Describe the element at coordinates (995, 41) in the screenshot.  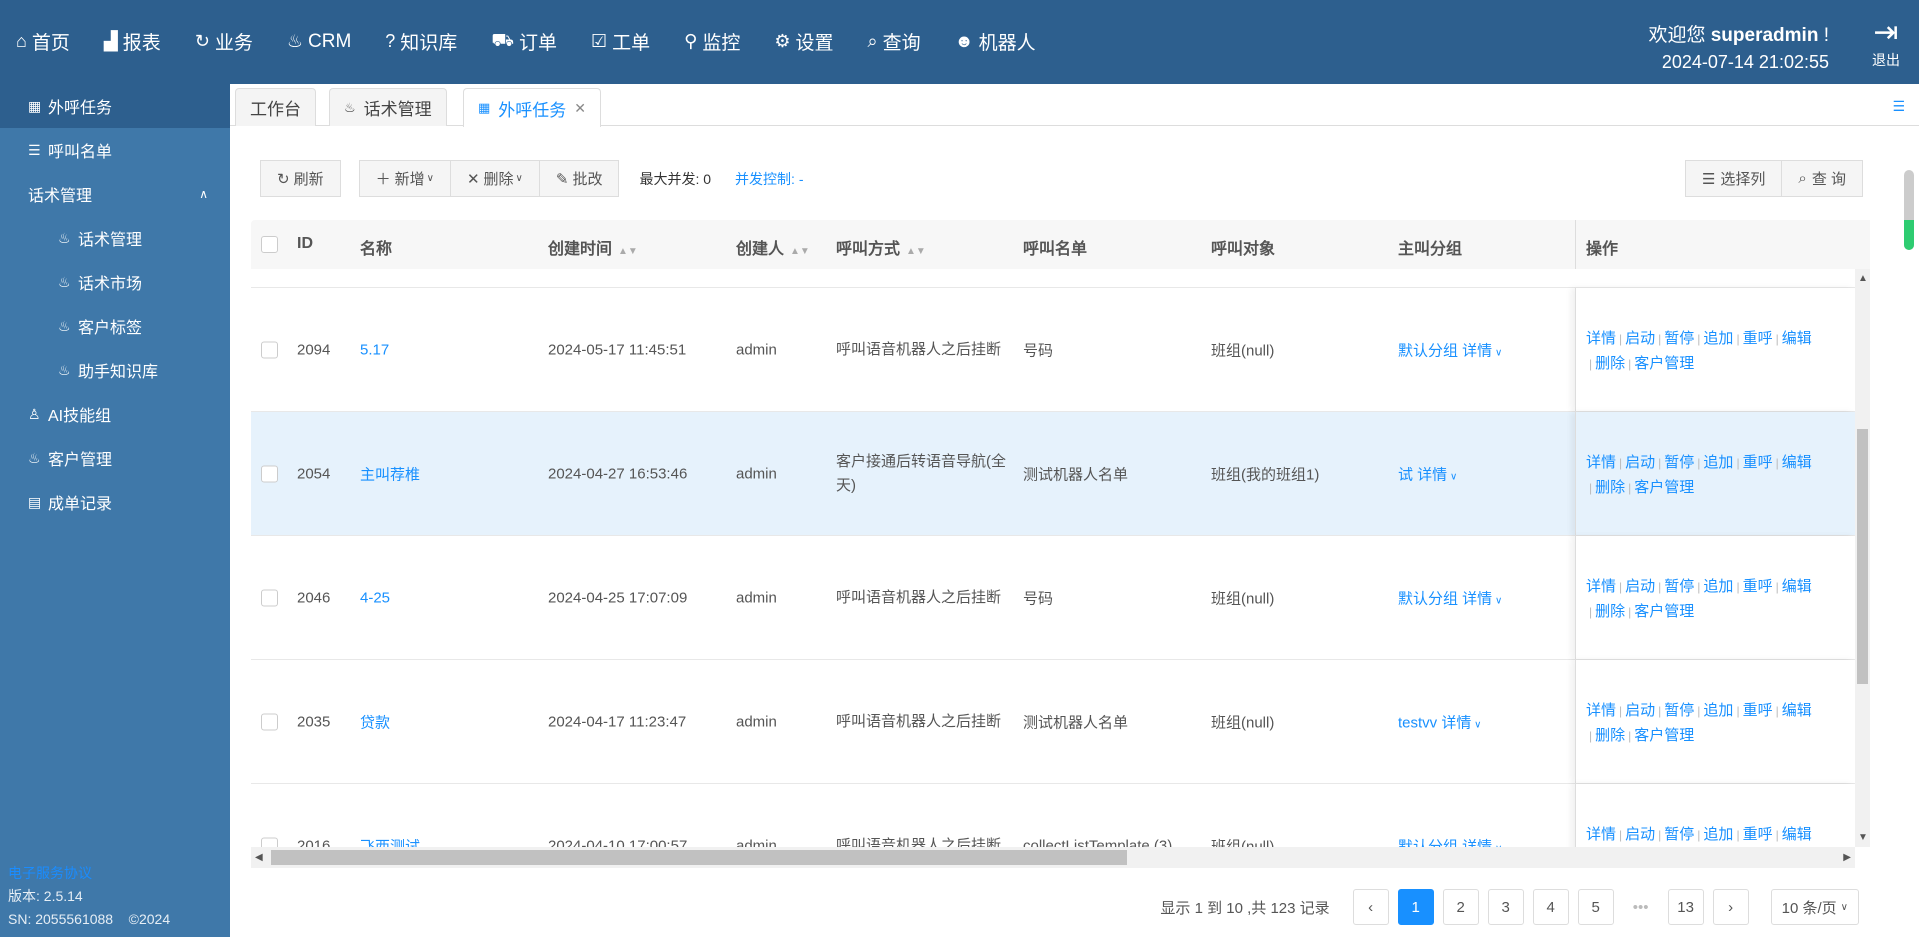
I see `nav-item-10: ☻ 机器人` at that location.